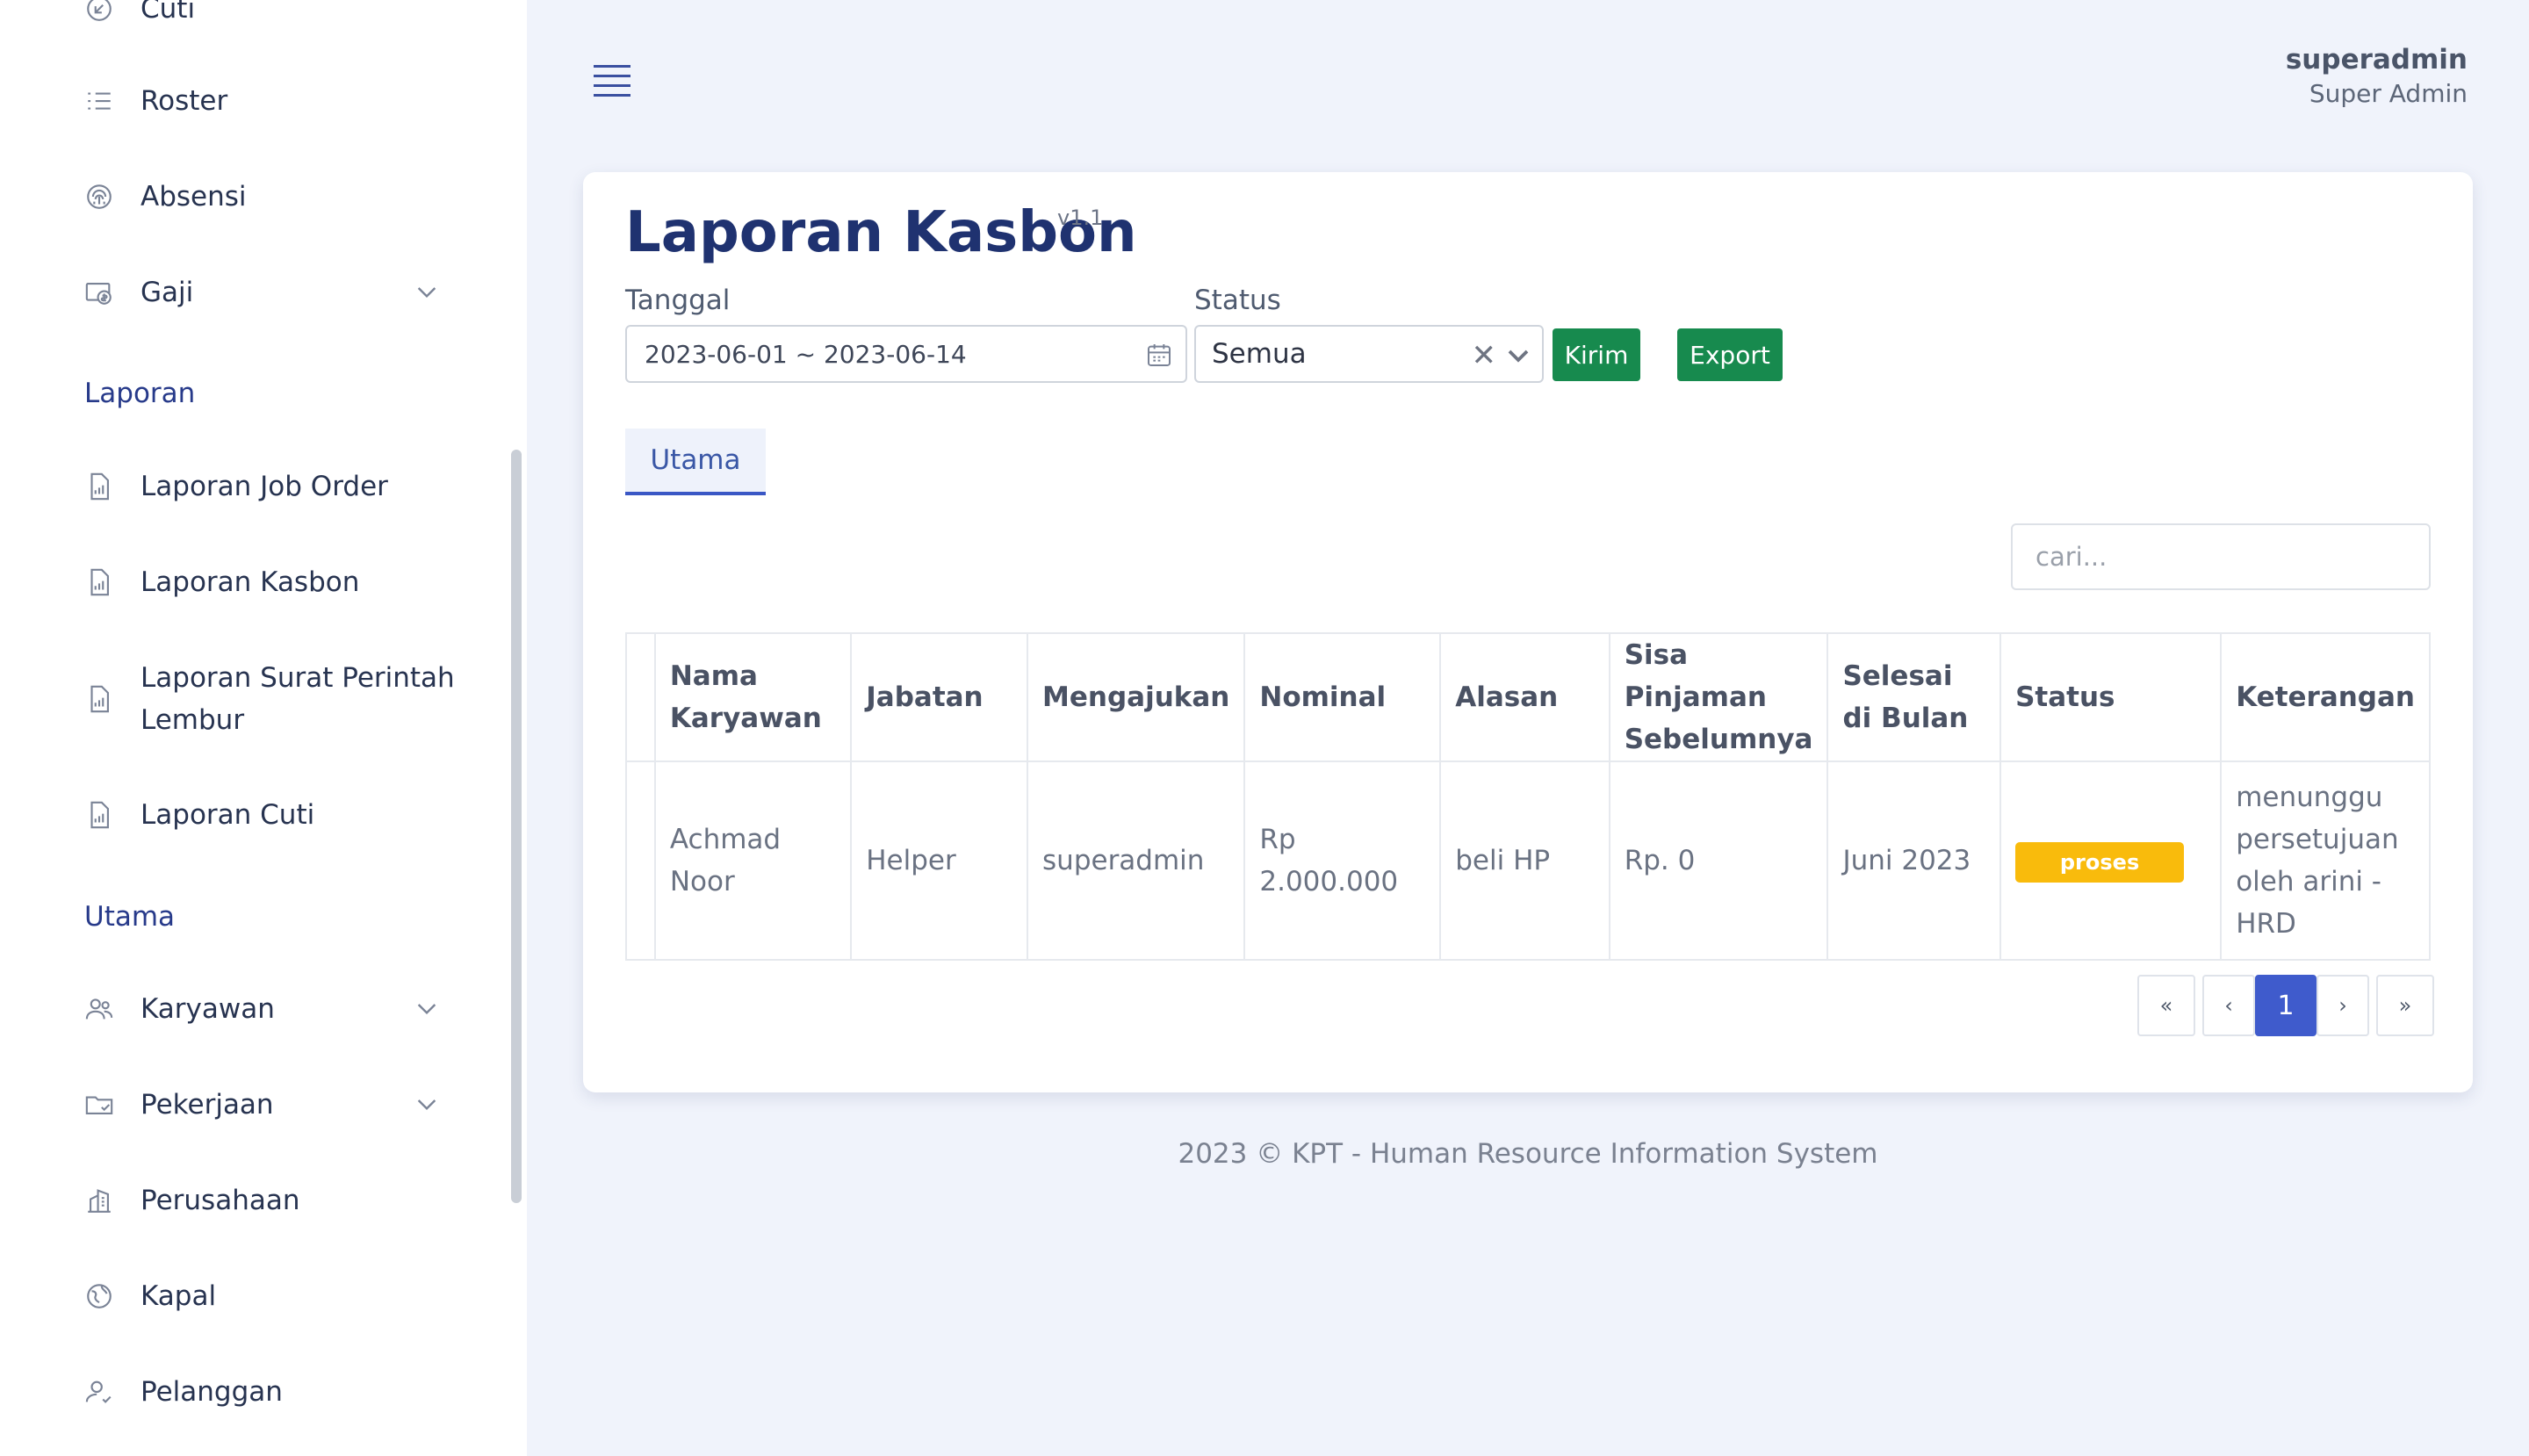  Describe the element at coordinates (1719, 697) in the screenshot. I see `column-header-sisa-pinjaman: Sisa Pinjaman Sebelumnya` at that location.